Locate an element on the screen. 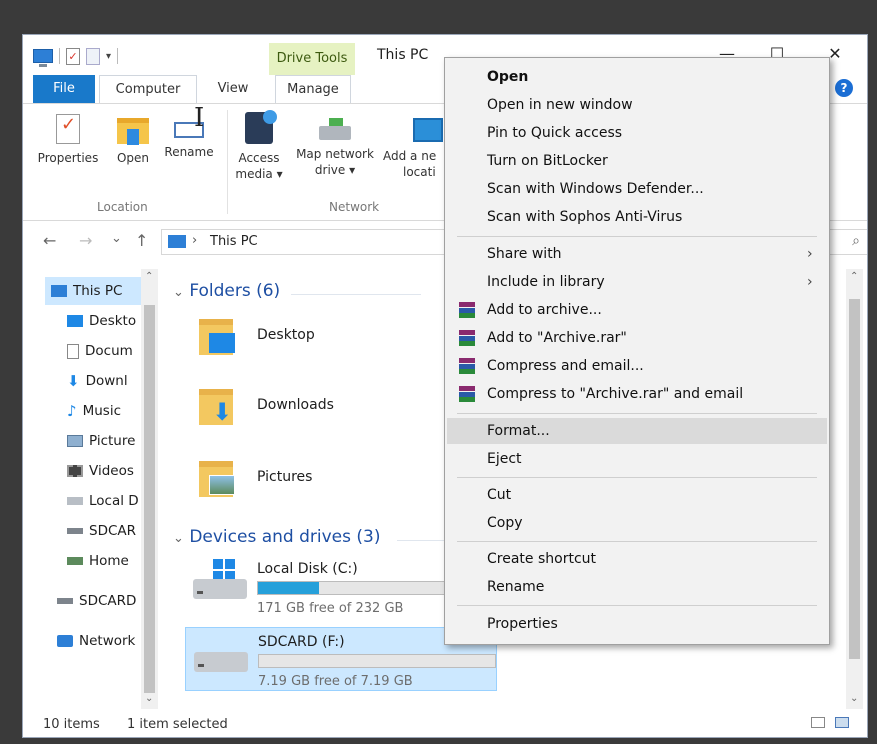 The height and width of the screenshot is (744, 877). sidebar-item-label: Local D is located at coordinates (114, 501).